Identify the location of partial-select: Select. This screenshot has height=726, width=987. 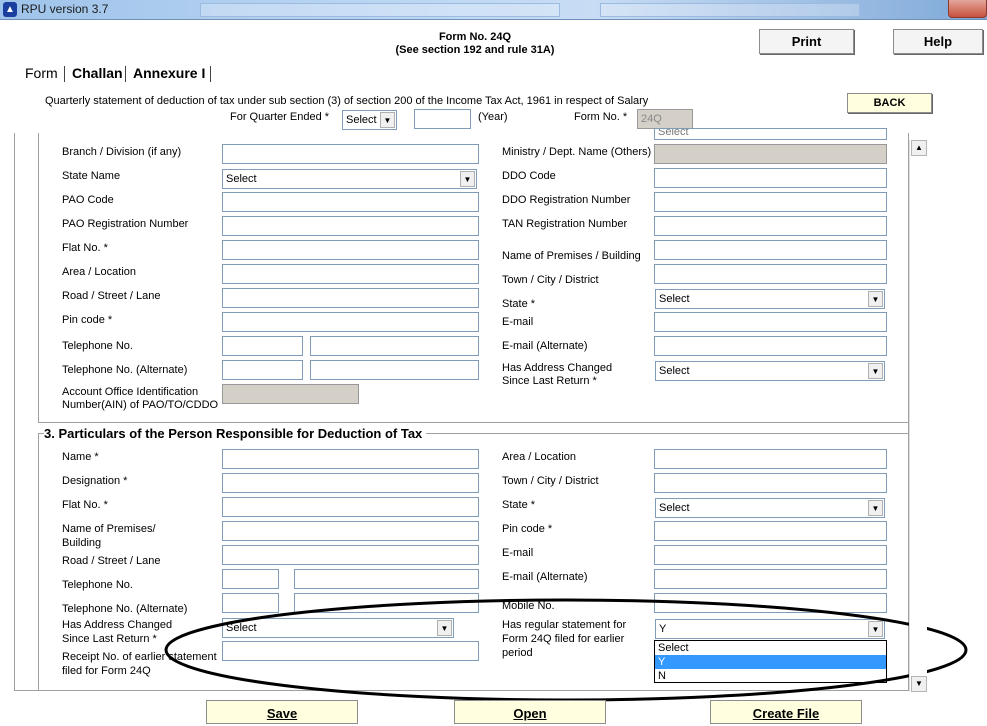
(770, 134).